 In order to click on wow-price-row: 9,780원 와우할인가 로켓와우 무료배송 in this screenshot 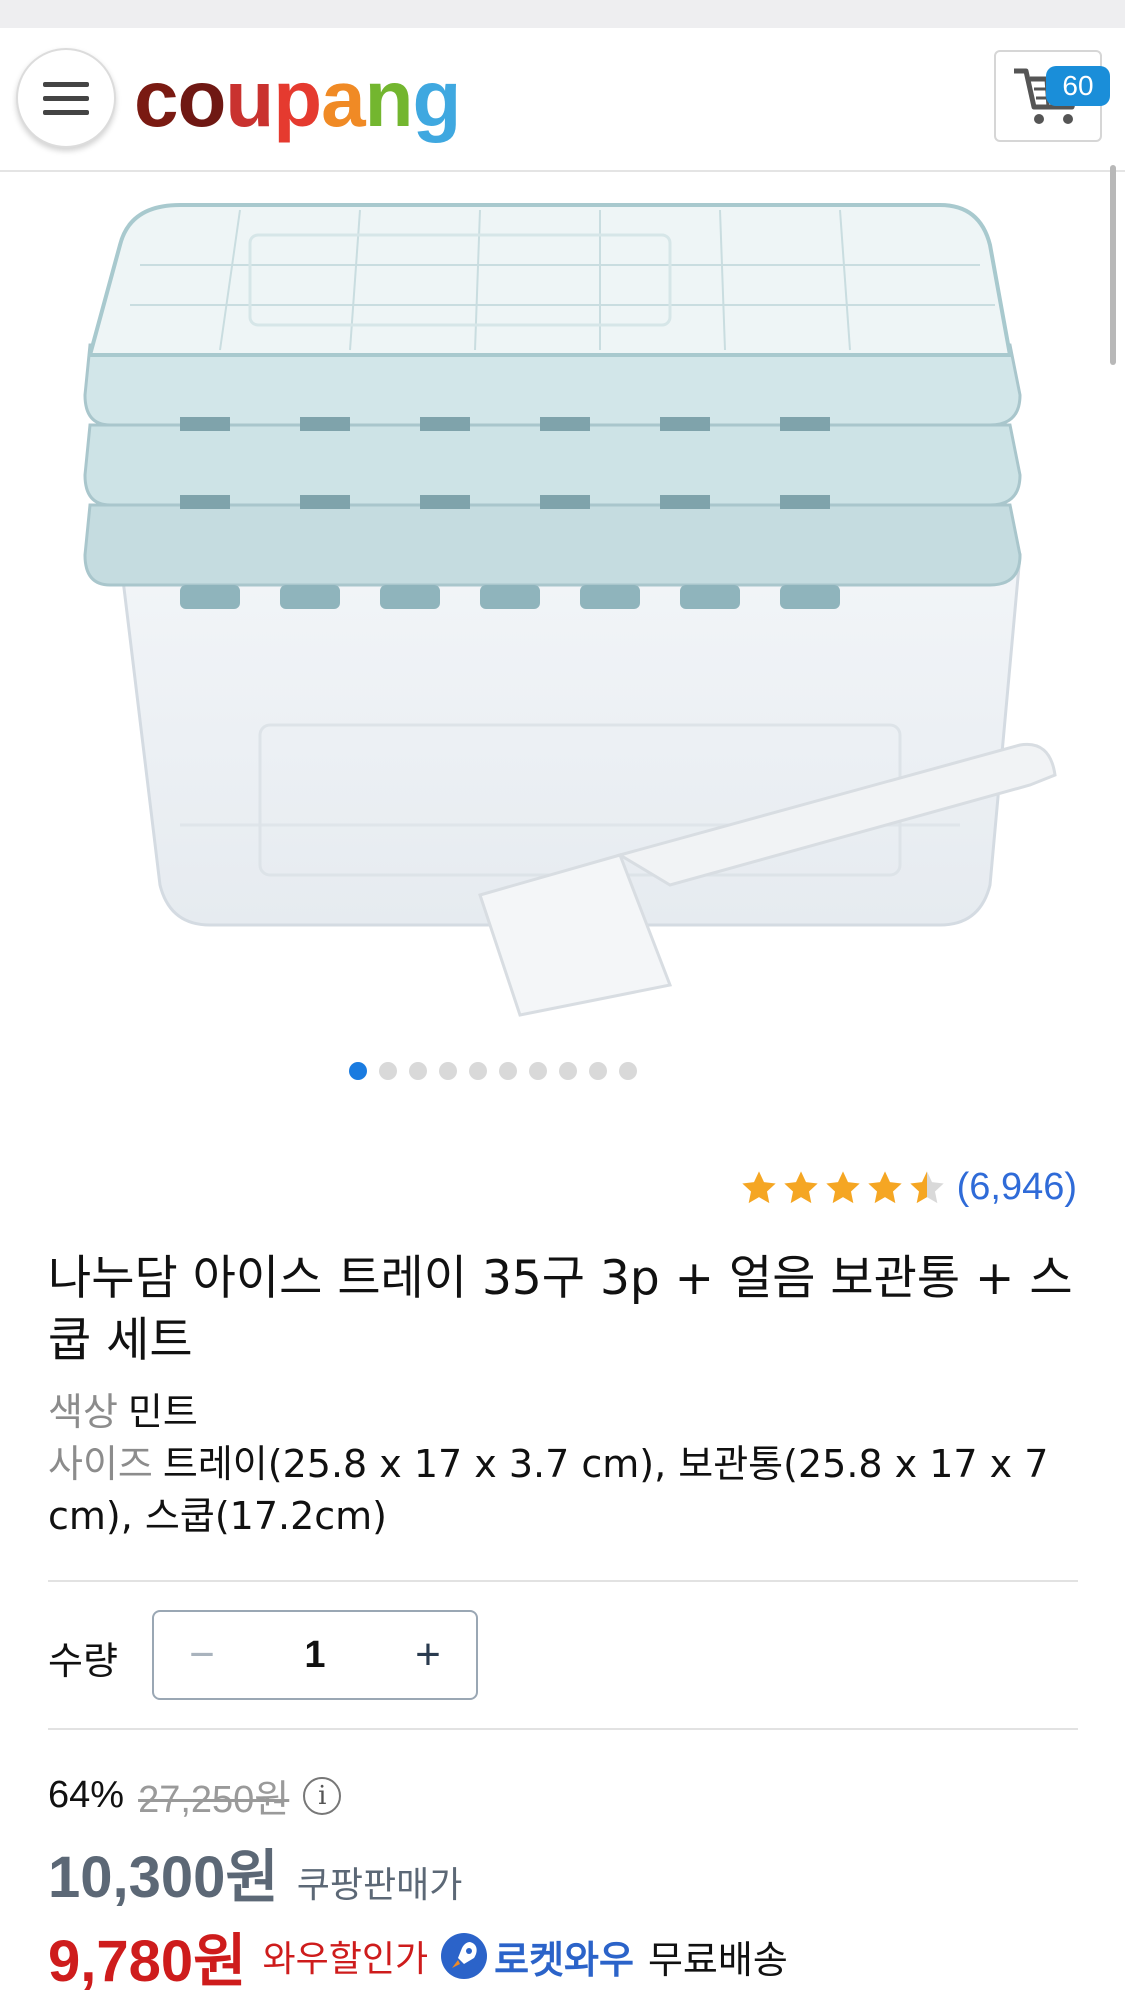, I will do `click(418, 1956)`.